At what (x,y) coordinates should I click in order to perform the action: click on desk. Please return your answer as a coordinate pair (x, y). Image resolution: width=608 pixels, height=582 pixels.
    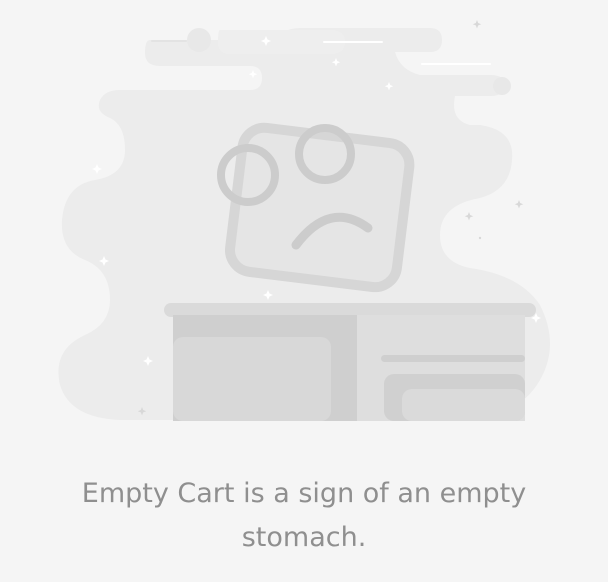
    Looking at the image, I should click on (350, 362).